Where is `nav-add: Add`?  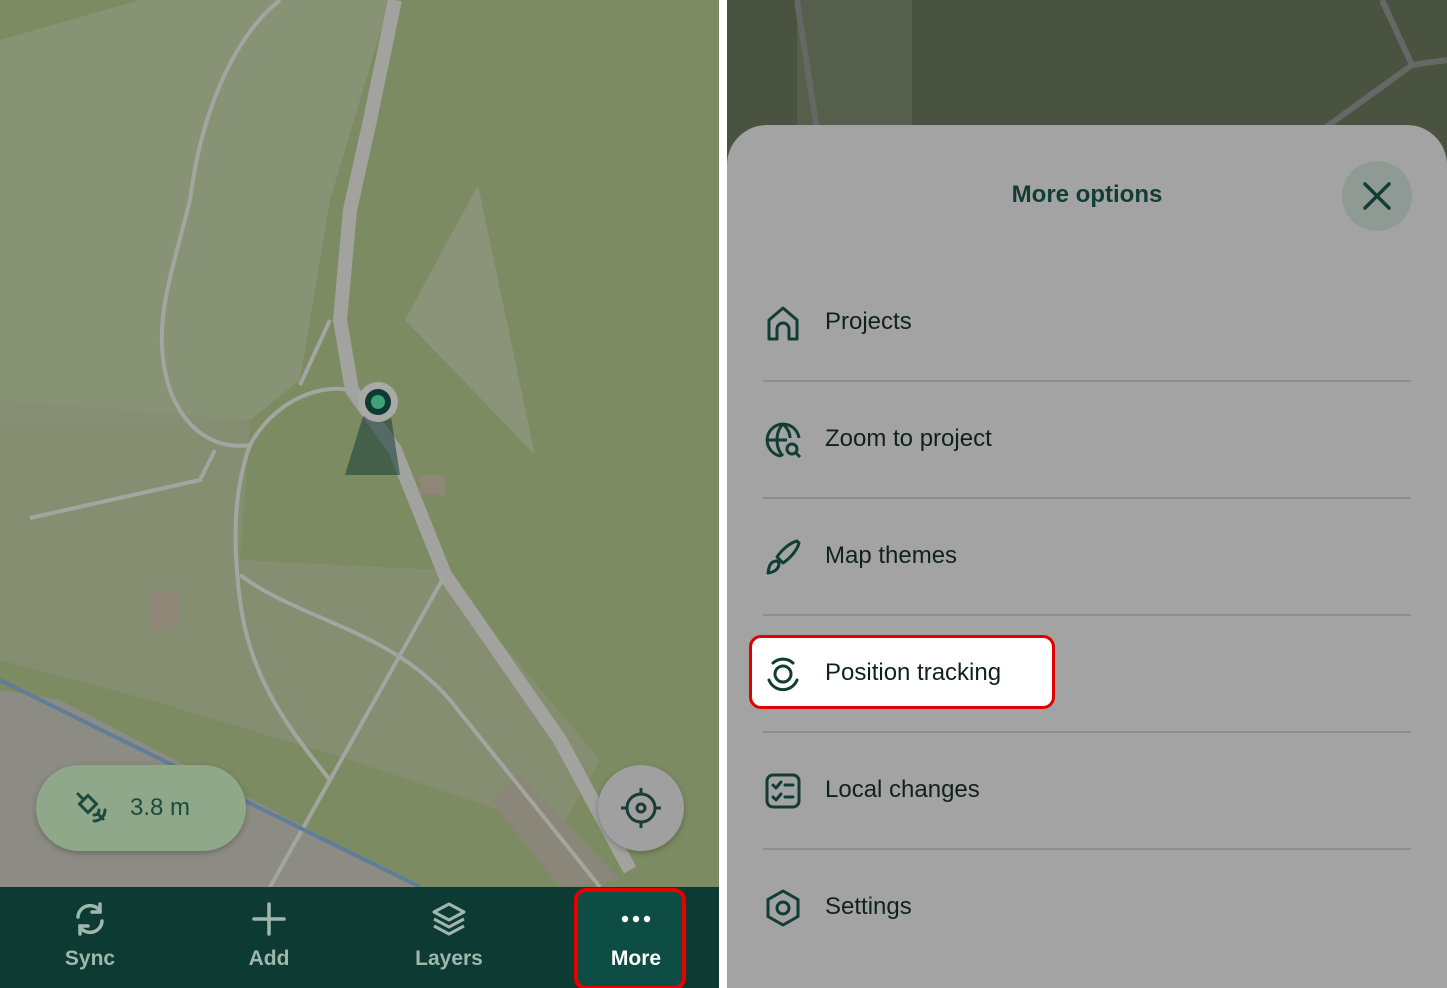 nav-add: Add is located at coordinates (269, 937).